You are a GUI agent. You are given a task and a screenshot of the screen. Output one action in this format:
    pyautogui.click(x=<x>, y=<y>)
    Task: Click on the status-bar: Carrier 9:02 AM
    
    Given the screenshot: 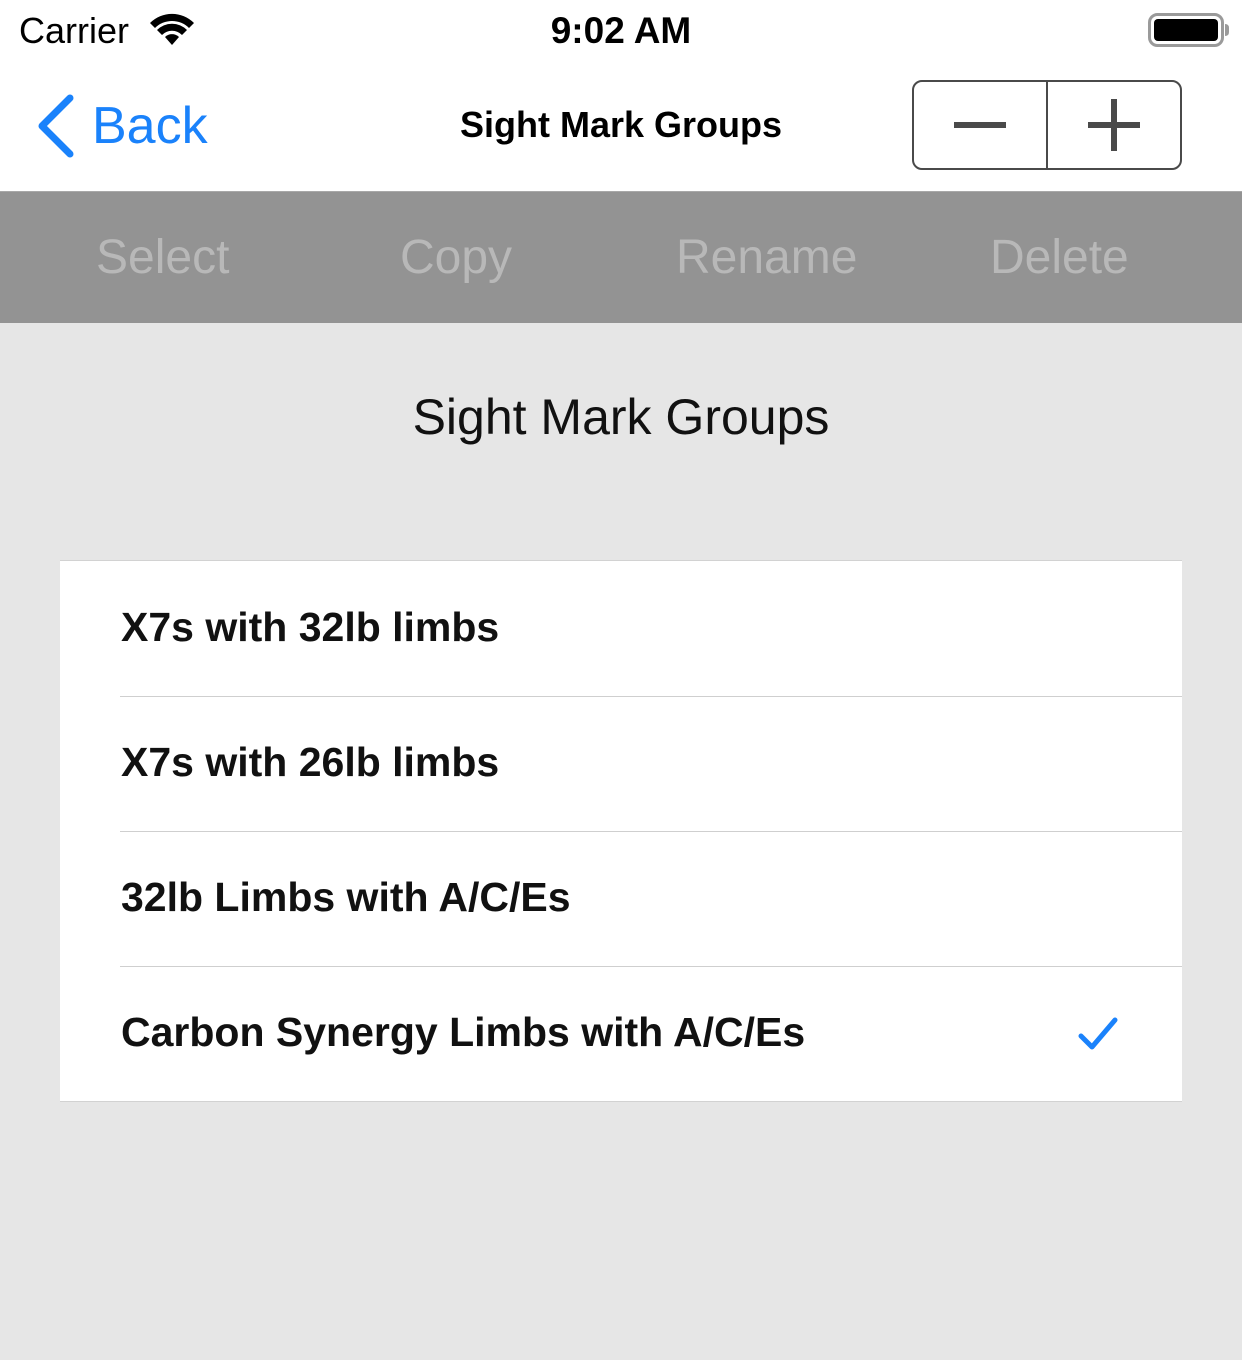 What is the action you would take?
    pyautogui.click(x=621, y=31)
    